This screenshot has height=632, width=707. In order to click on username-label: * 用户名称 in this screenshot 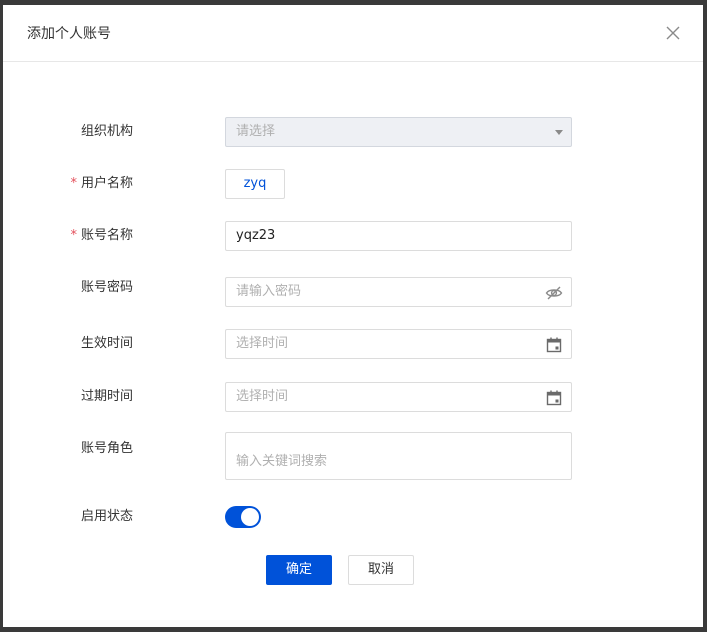, I will do `click(101, 183)`.